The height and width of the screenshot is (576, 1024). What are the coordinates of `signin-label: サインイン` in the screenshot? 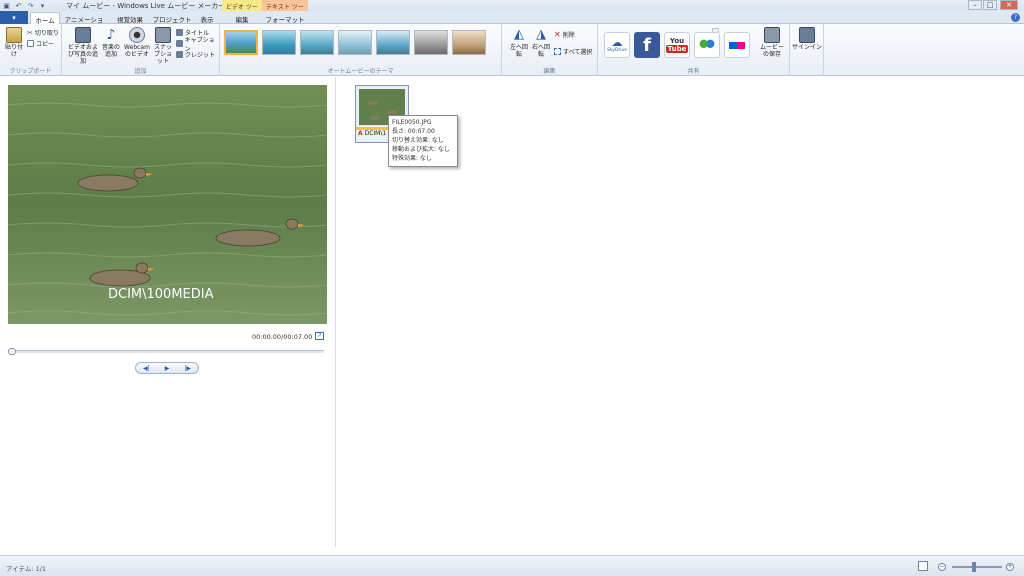 It's located at (807, 47).